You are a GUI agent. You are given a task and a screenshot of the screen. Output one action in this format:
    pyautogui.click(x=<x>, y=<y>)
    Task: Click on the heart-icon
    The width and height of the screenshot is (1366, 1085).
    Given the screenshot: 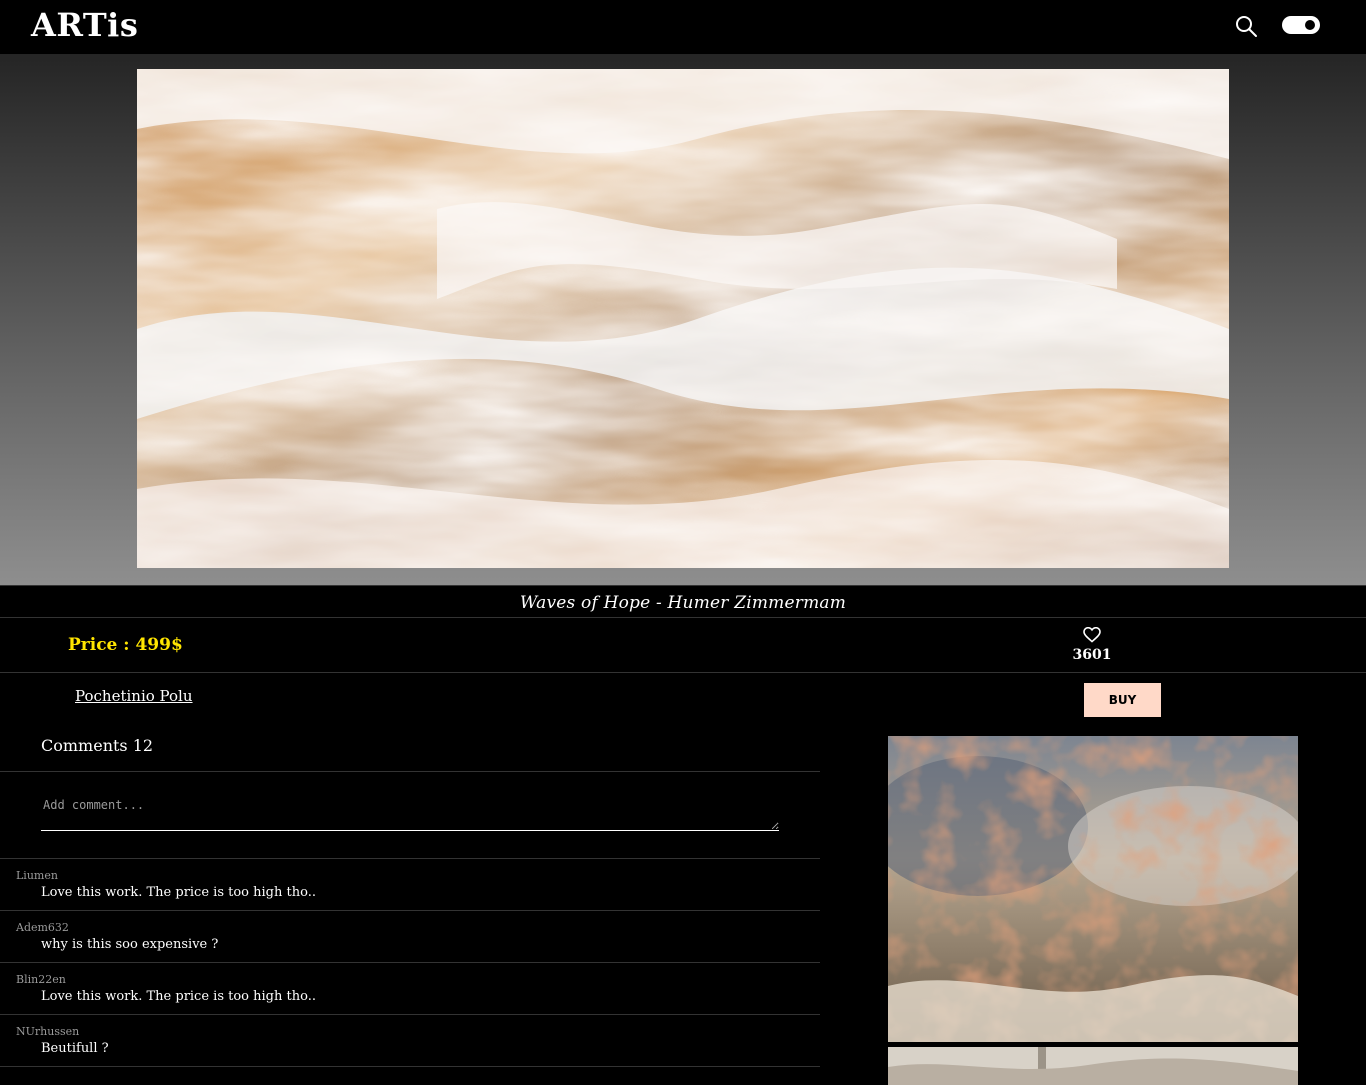 What is the action you would take?
    pyautogui.click(x=1092, y=635)
    